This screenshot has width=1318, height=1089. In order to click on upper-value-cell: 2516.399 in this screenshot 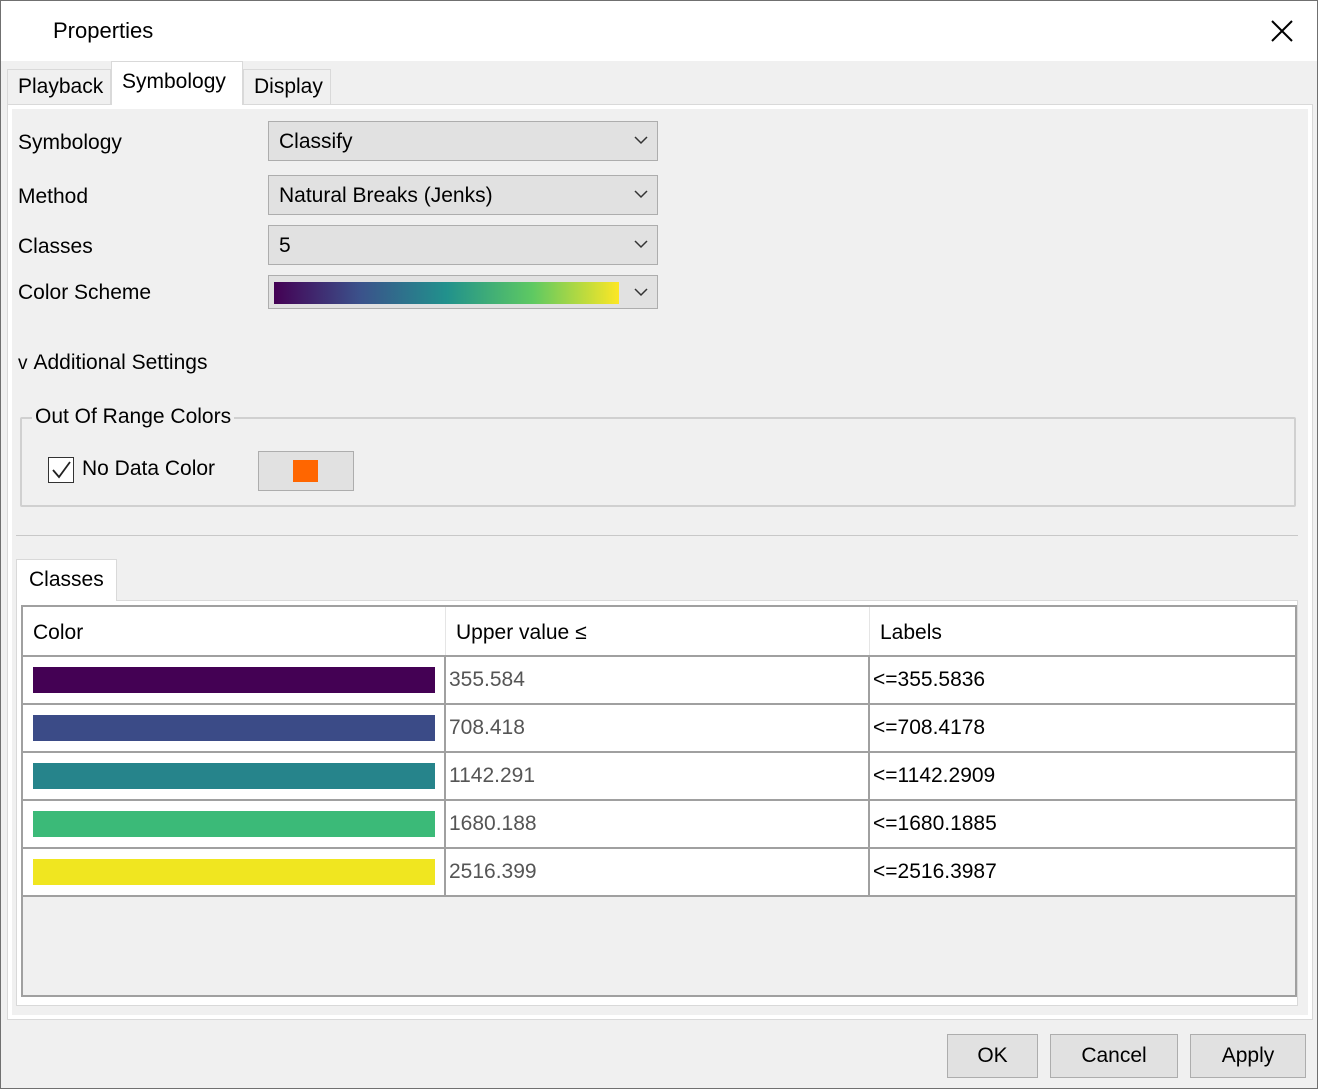, I will do `click(658, 872)`.